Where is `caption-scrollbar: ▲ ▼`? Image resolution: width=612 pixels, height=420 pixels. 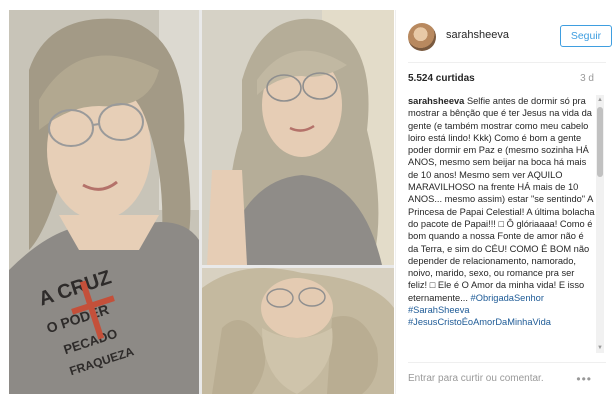 caption-scrollbar: ▲ ▼ is located at coordinates (600, 224).